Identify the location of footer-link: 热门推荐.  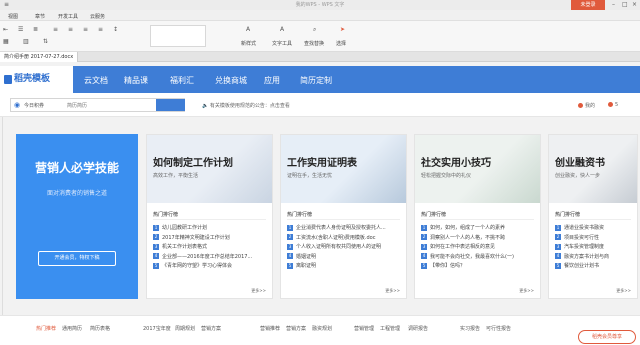
(46, 328).